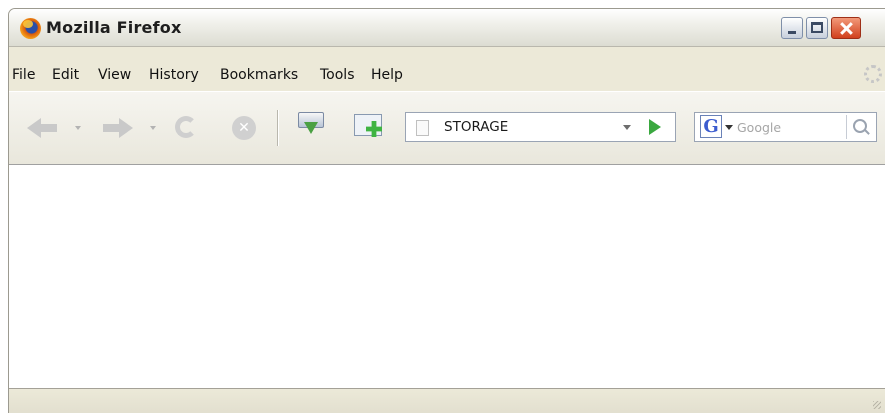 The height and width of the screenshot is (413, 885). What do you see at coordinates (42, 128) in the screenshot?
I see `back-arrow-icon` at bounding box center [42, 128].